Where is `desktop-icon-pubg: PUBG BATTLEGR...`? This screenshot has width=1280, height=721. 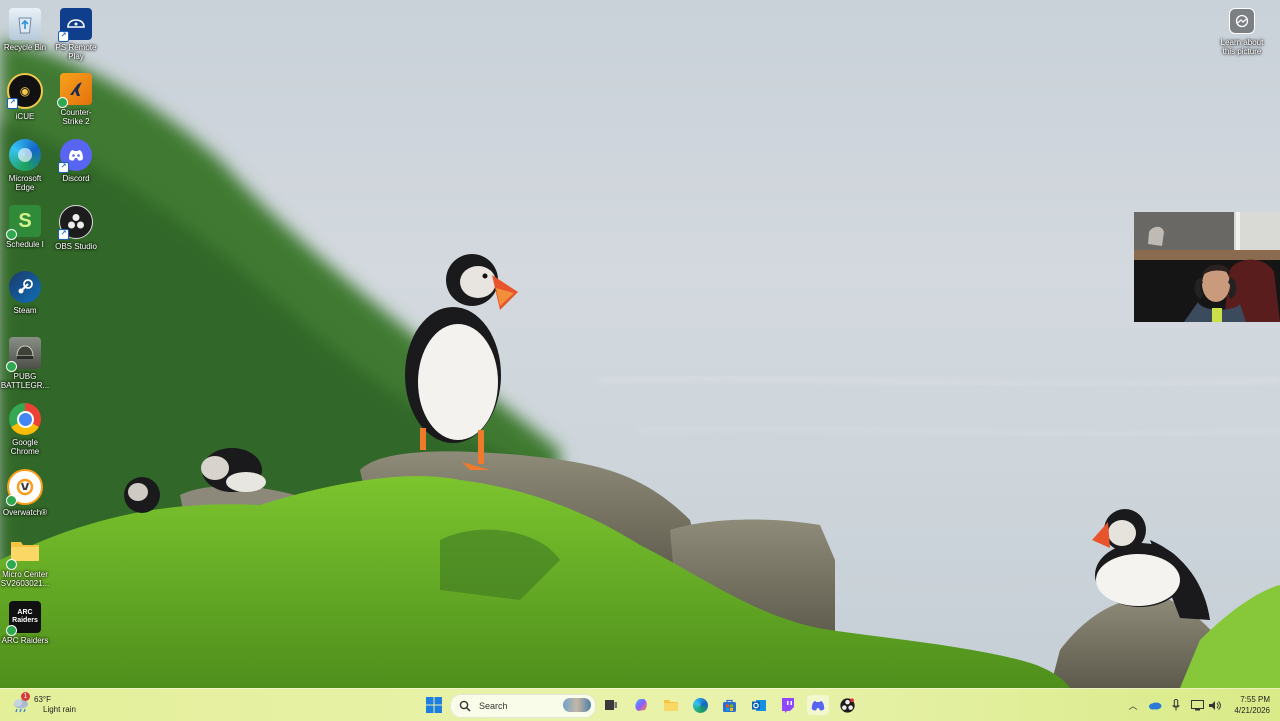 desktop-icon-pubg: PUBG BATTLEGR... is located at coordinates (25, 363).